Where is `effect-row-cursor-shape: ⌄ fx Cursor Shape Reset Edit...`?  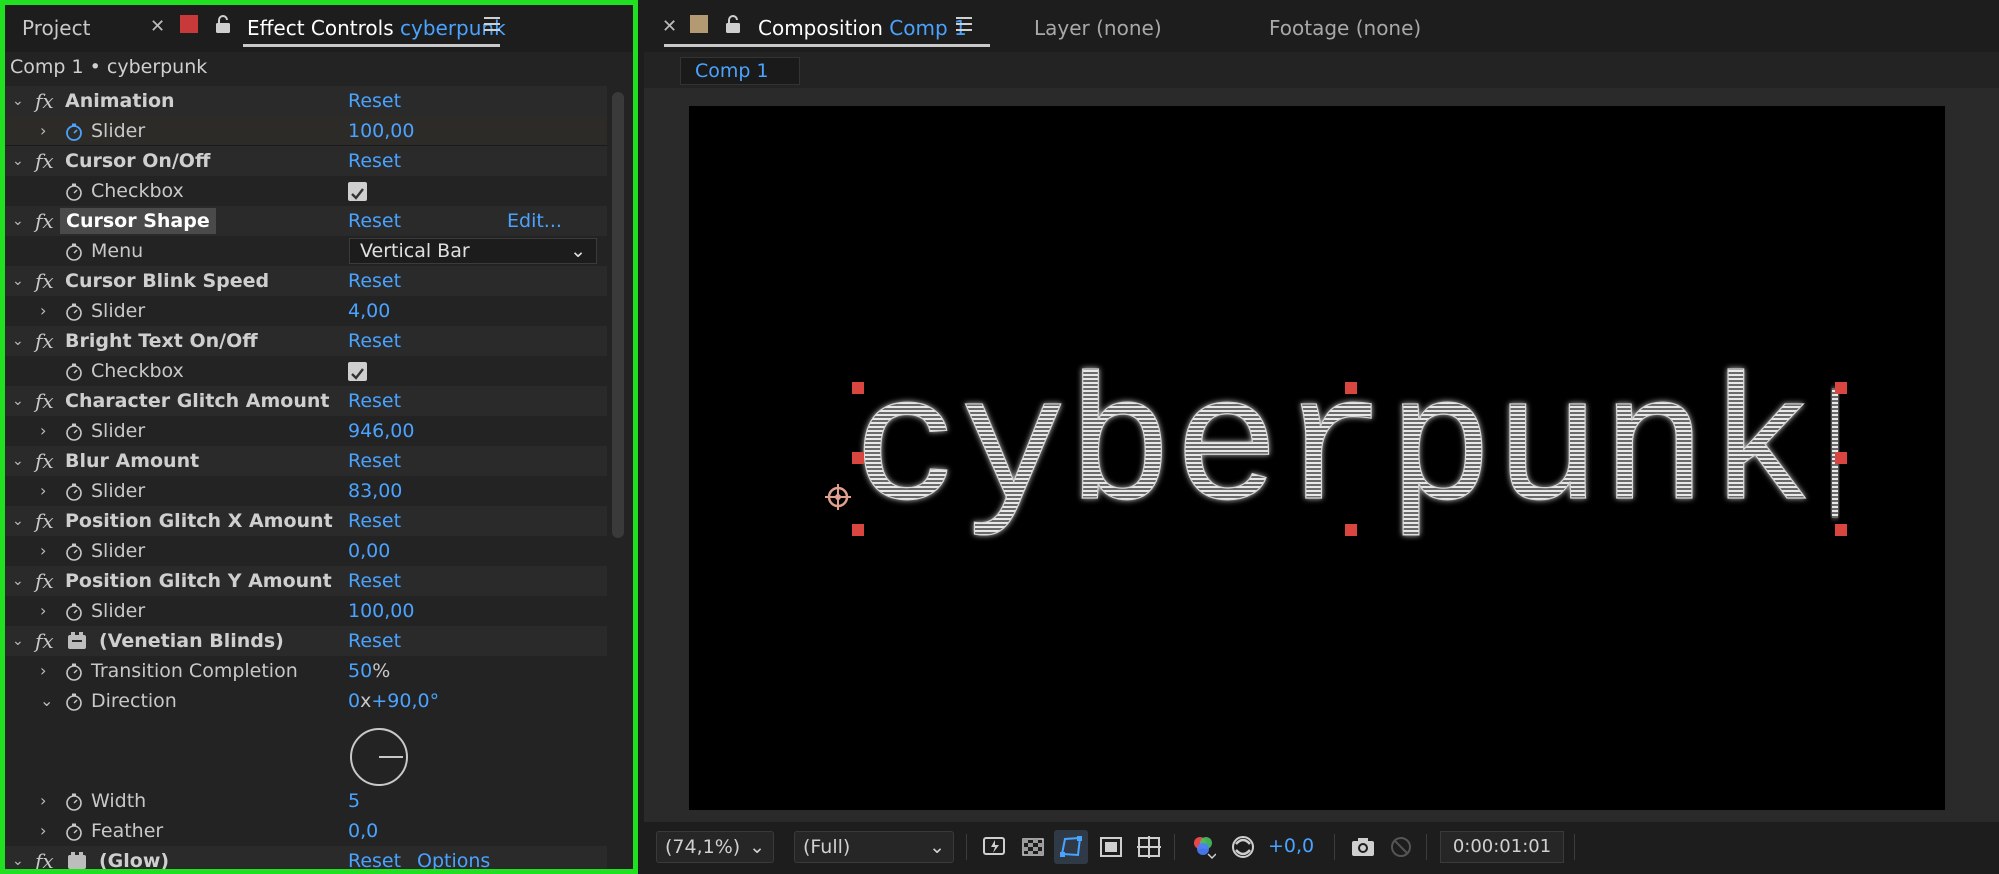
effect-row-cursor-shape: ⌄ fx Cursor Shape Reset Edit... is located at coordinates (306, 221).